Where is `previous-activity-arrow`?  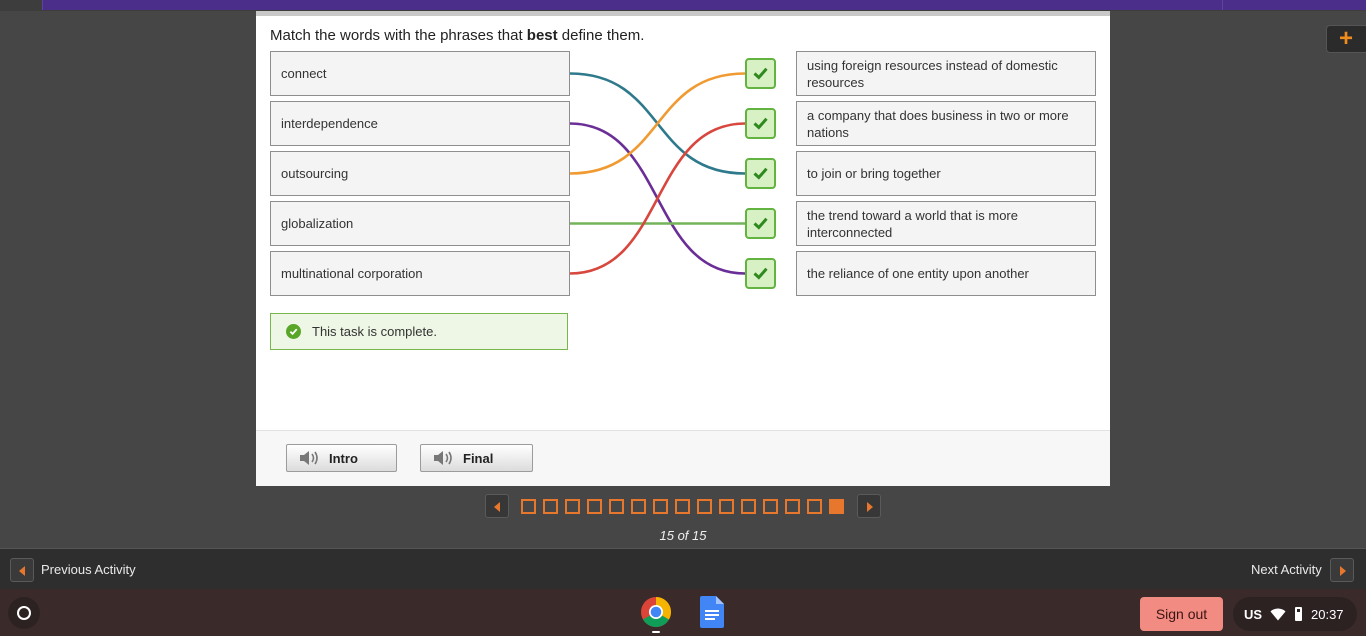
previous-activity-arrow is located at coordinates (22, 570).